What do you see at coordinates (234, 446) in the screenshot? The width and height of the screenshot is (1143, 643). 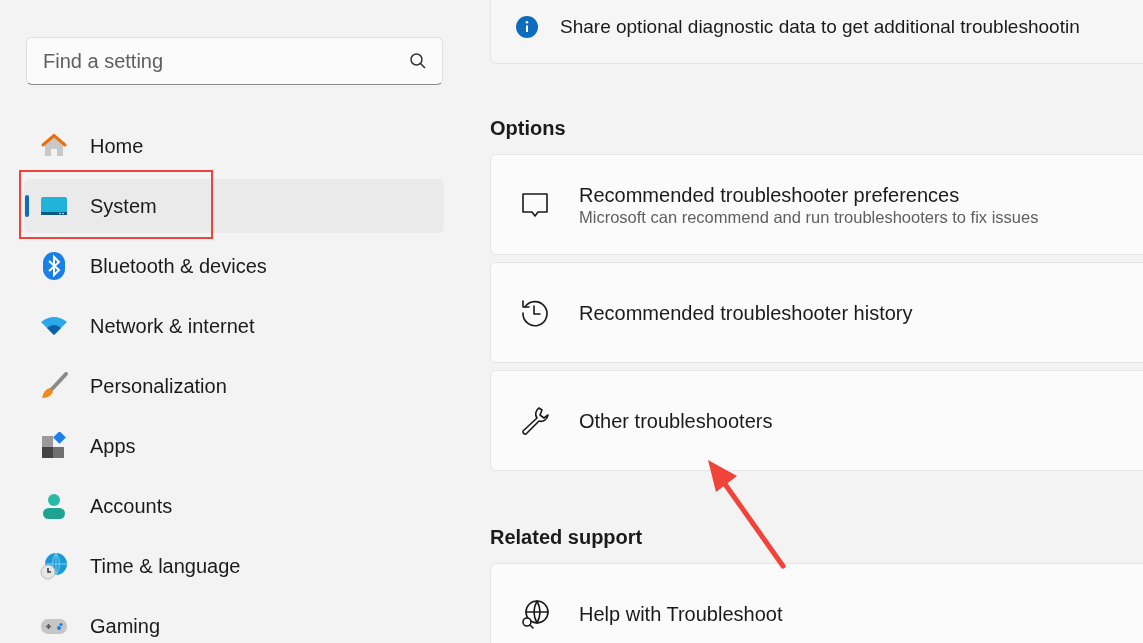 I see `nav-item: Apps` at bounding box center [234, 446].